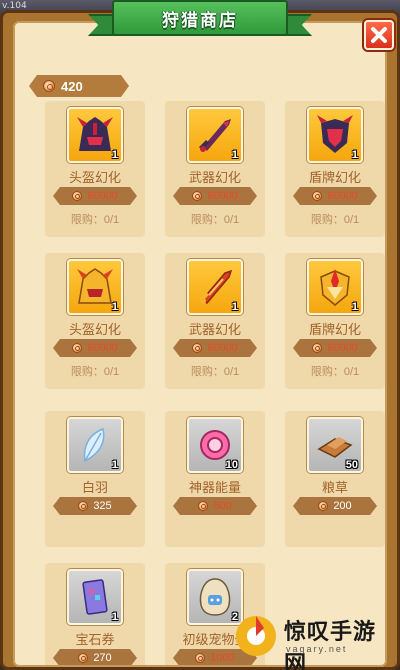 The height and width of the screenshot is (670, 400). What do you see at coordinates (342, 506) in the screenshot?
I see `item-price: 200` at bounding box center [342, 506].